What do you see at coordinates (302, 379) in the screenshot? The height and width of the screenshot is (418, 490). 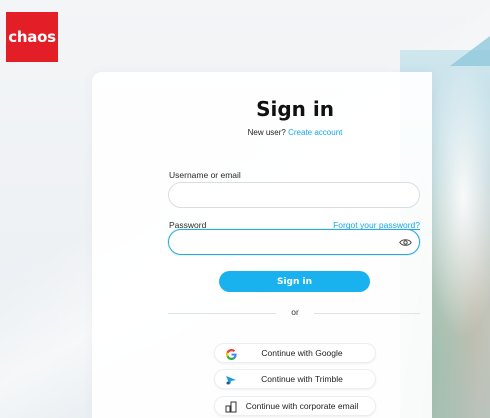 I see `continue-with-trimble-label: Continue with Trimble` at bounding box center [302, 379].